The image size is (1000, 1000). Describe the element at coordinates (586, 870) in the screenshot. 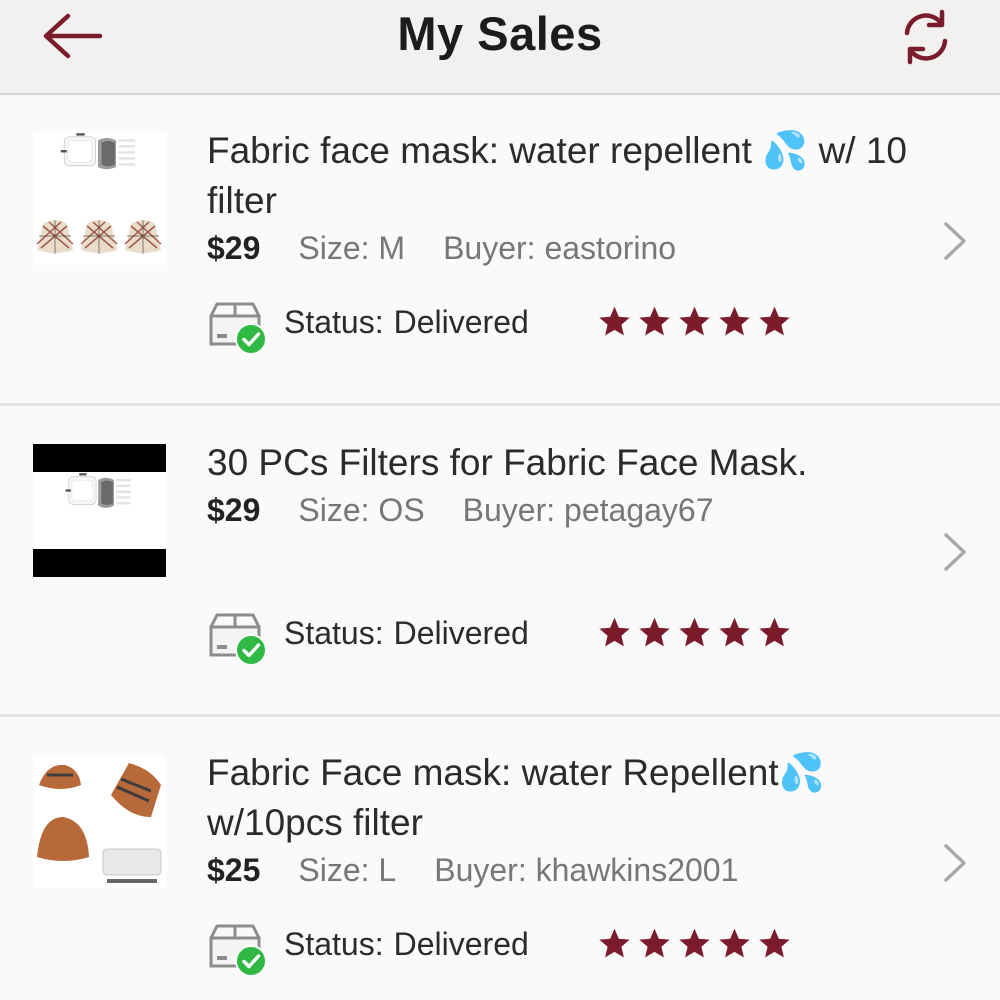

I see `buyer: Buyer: khawkins2001` at that location.